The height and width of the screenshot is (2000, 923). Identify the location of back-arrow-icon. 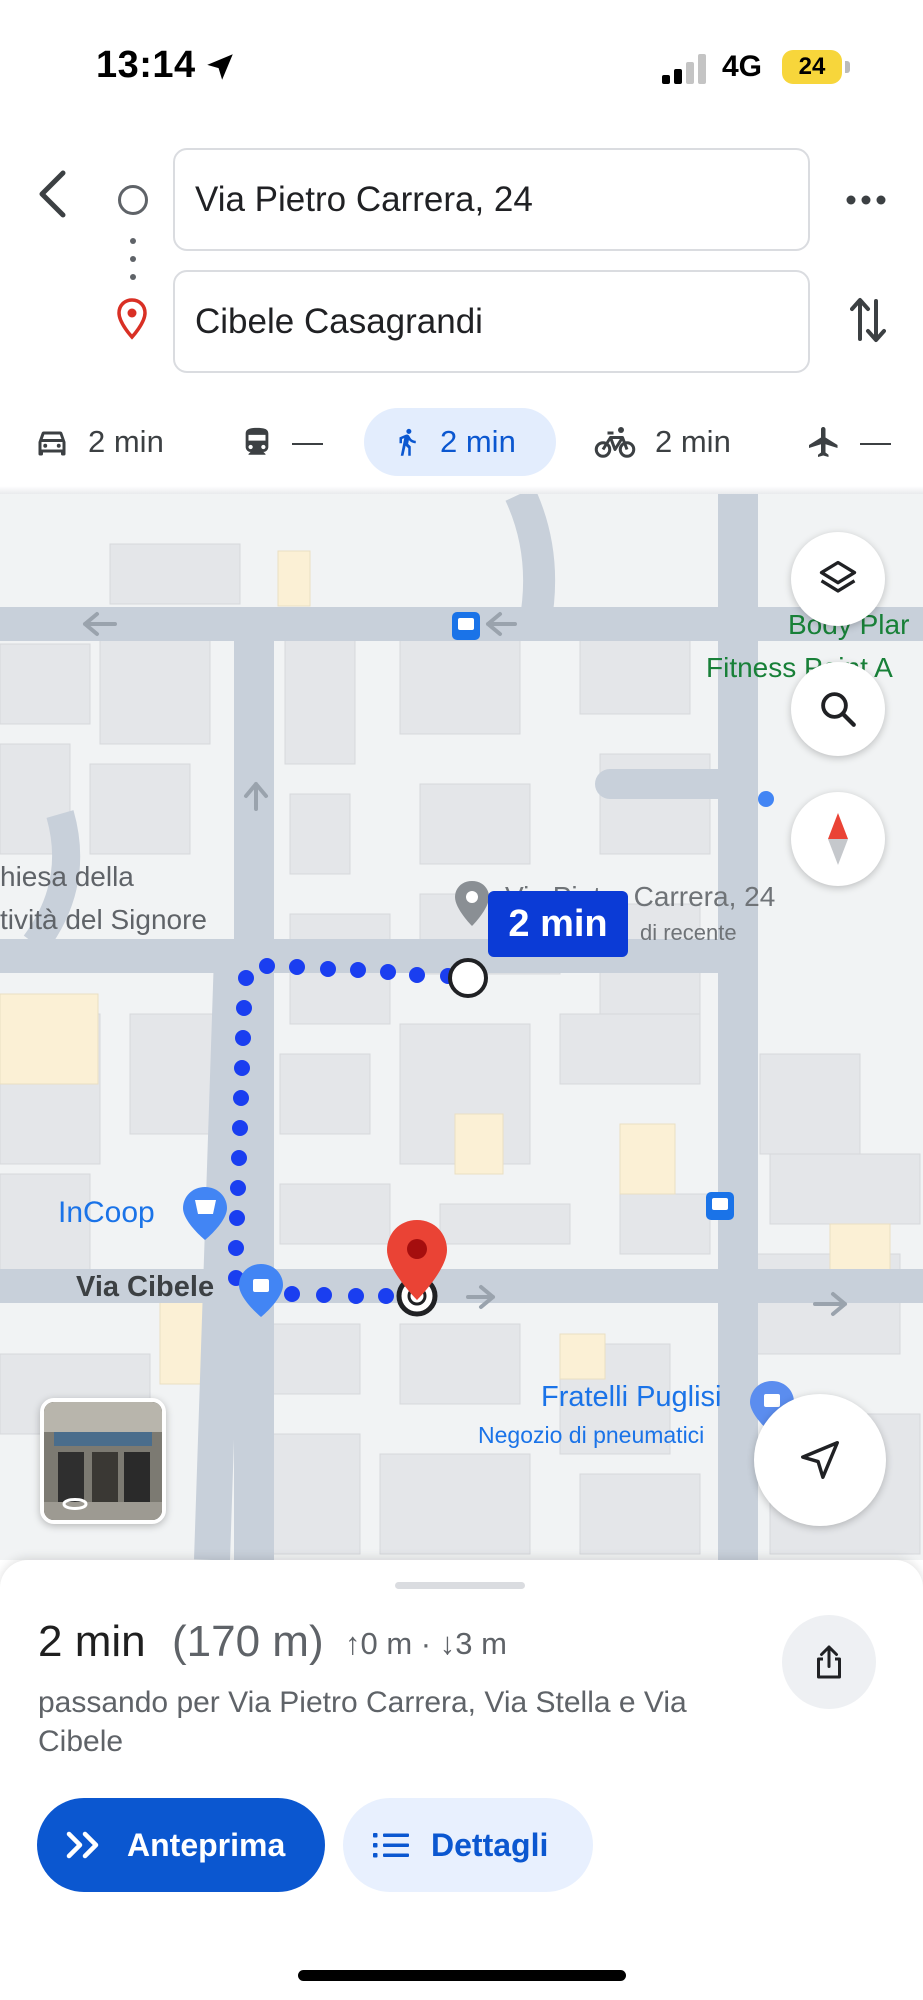
(52, 194).